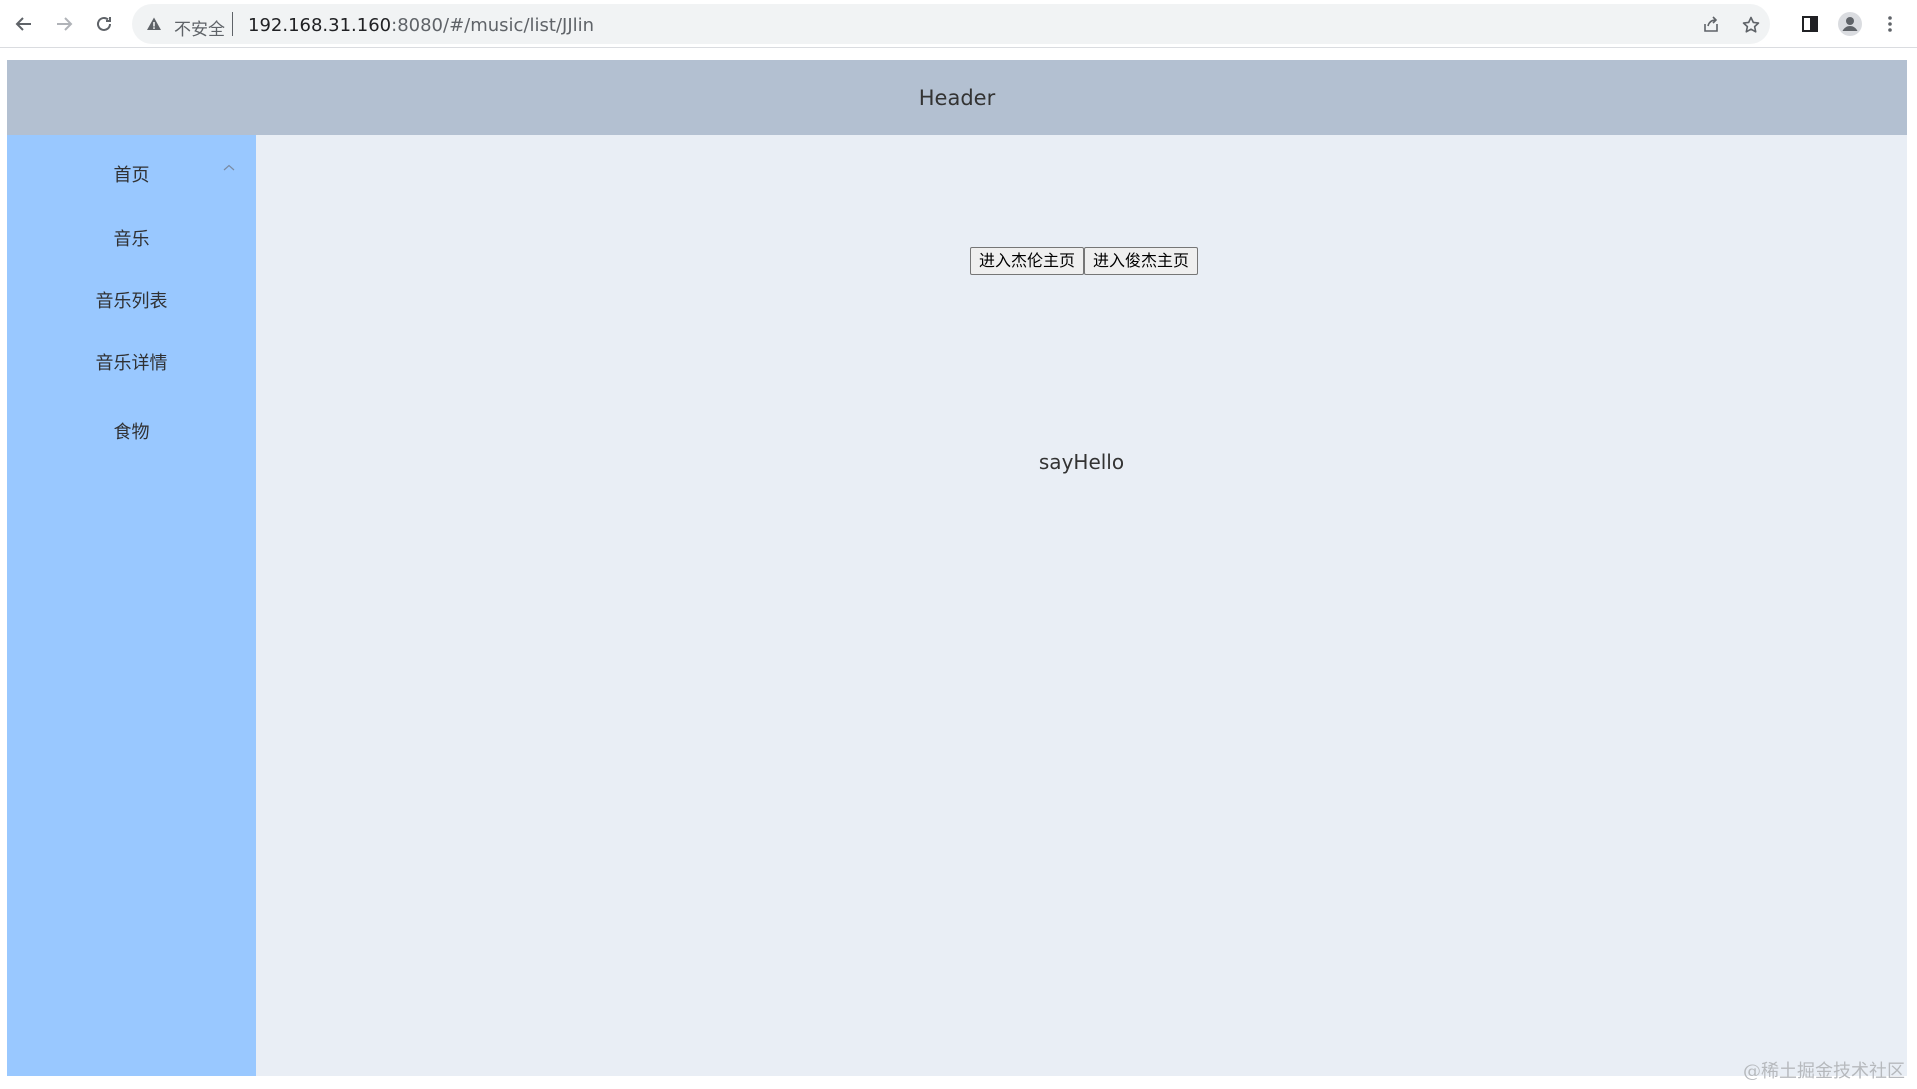 This screenshot has width=1917, height=1089. I want to click on header-title: Header, so click(957, 97).